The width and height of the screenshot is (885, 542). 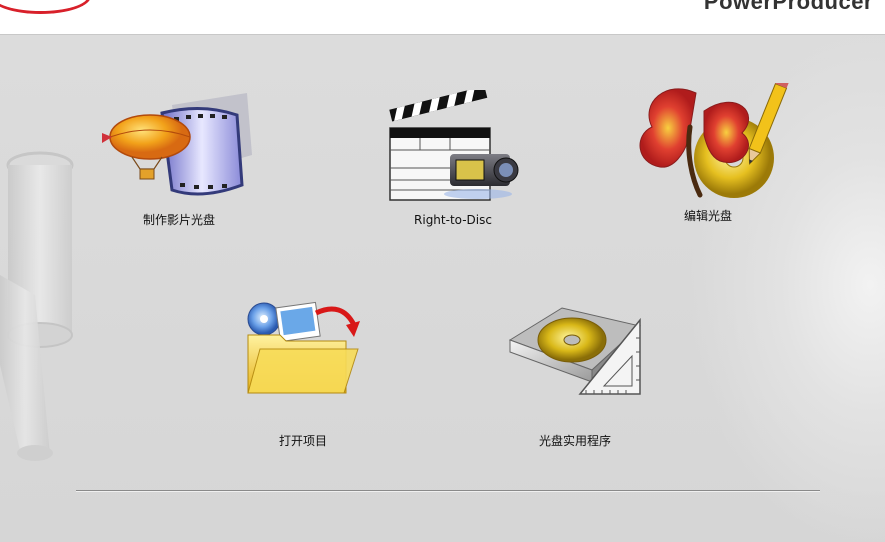 What do you see at coordinates (788, 7) in the screenshot?
I see `brand-name: PowerProducer` at bounding box center [788, 7].